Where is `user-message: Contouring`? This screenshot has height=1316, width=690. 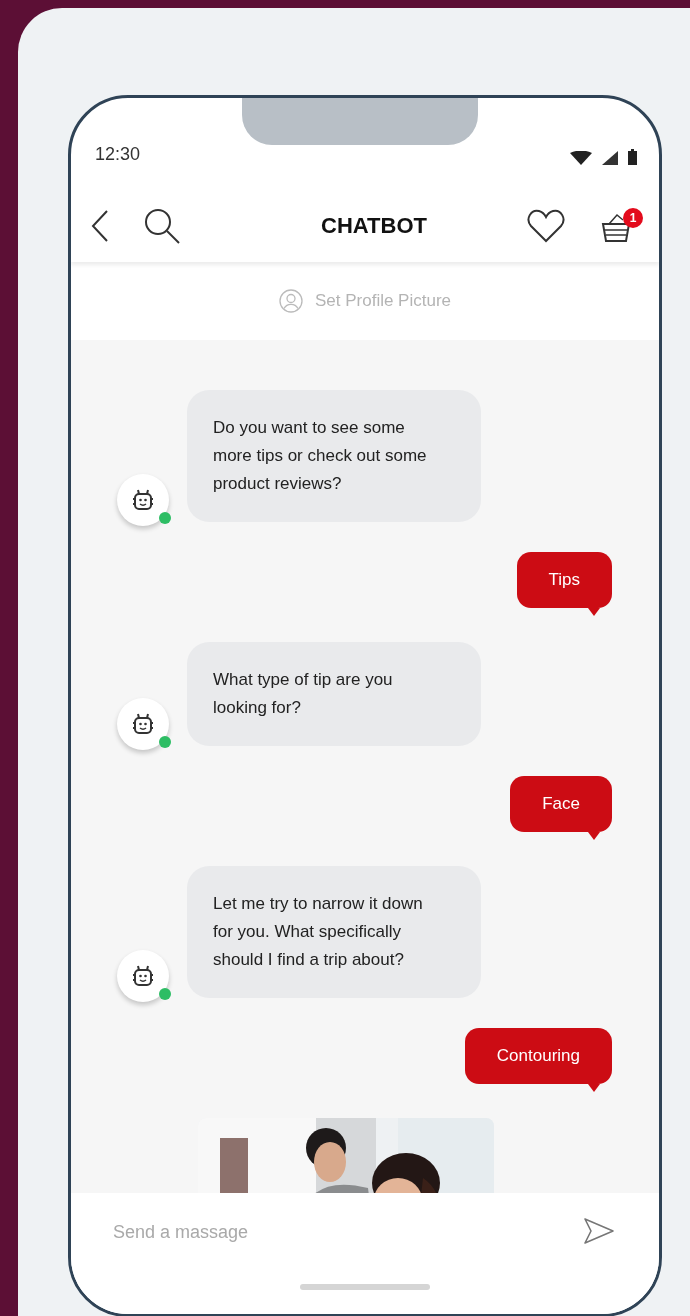
user-message: Contouring is located at coordinates (538, 1056).